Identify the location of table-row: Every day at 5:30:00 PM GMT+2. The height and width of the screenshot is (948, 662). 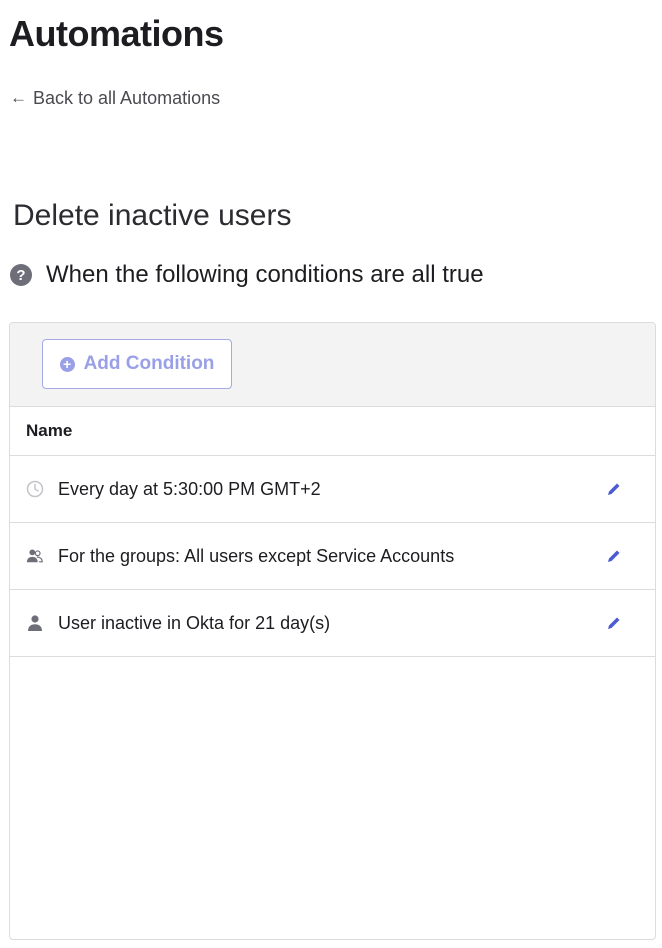
(332, 489).